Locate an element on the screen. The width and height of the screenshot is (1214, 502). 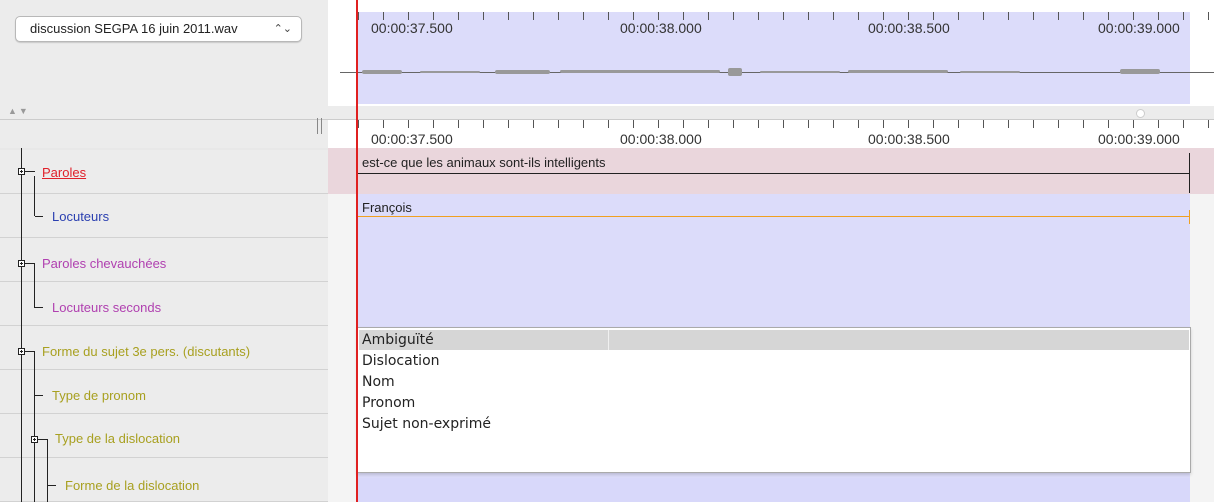
timeline-time-label: 00:00:38.500 is located at coordinates (909, 139).